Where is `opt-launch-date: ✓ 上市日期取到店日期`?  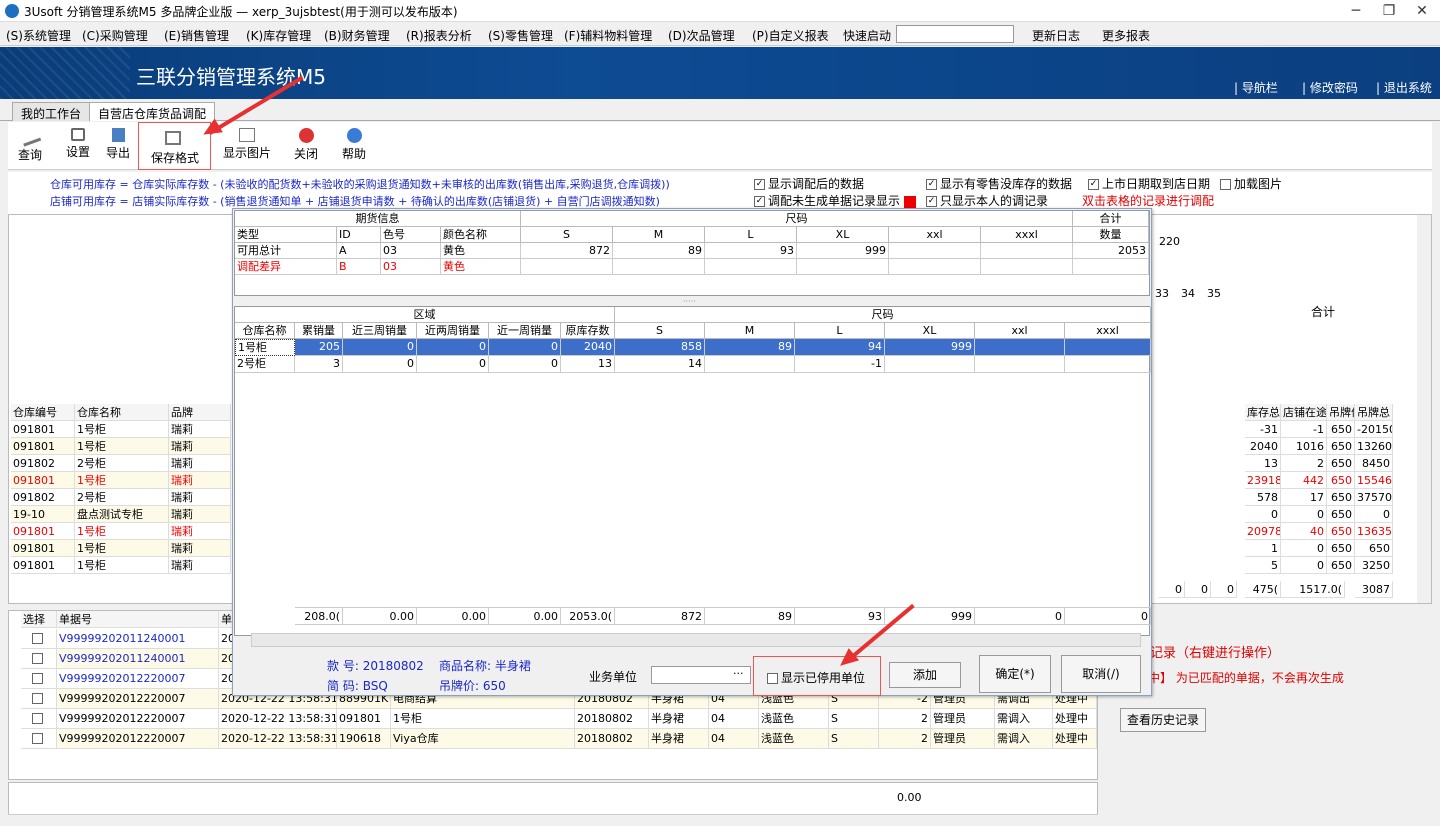 opt-launch-date: ✓ 上市日期取到店日期 is located at coordinates (1149, 183).